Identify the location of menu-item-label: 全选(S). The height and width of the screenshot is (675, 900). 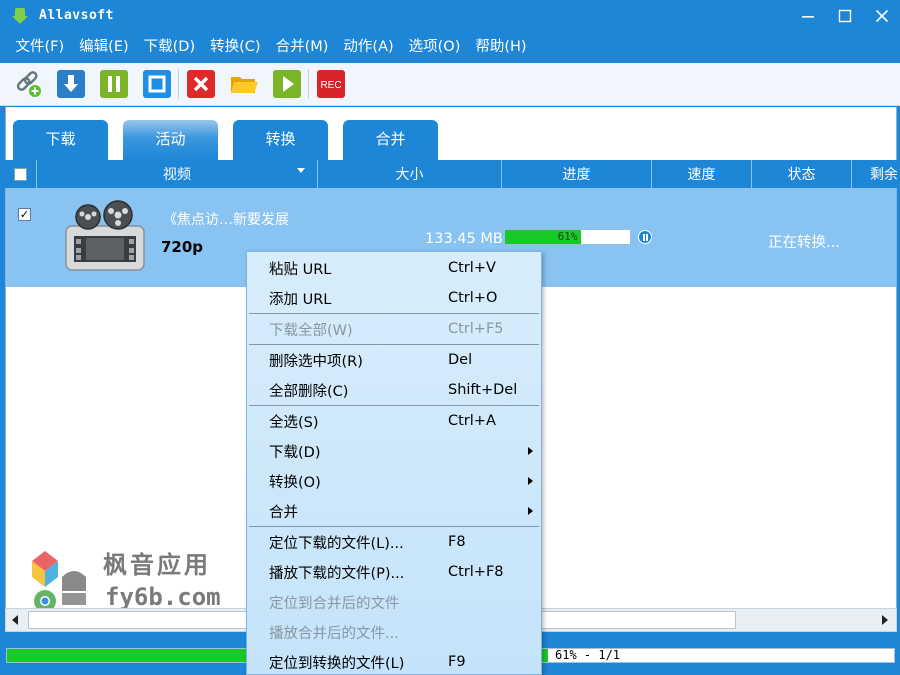
(294, 422).